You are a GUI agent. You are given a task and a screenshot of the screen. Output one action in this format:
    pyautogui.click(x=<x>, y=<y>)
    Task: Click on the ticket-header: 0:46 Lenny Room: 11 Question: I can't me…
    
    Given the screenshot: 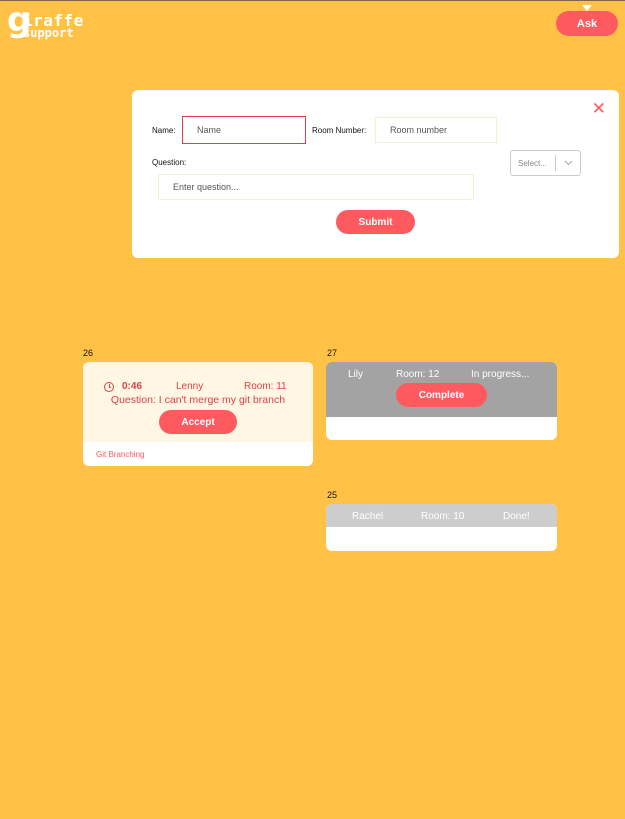 What is the action you would take?
    pyautogui.click(x=198, y=402)
    